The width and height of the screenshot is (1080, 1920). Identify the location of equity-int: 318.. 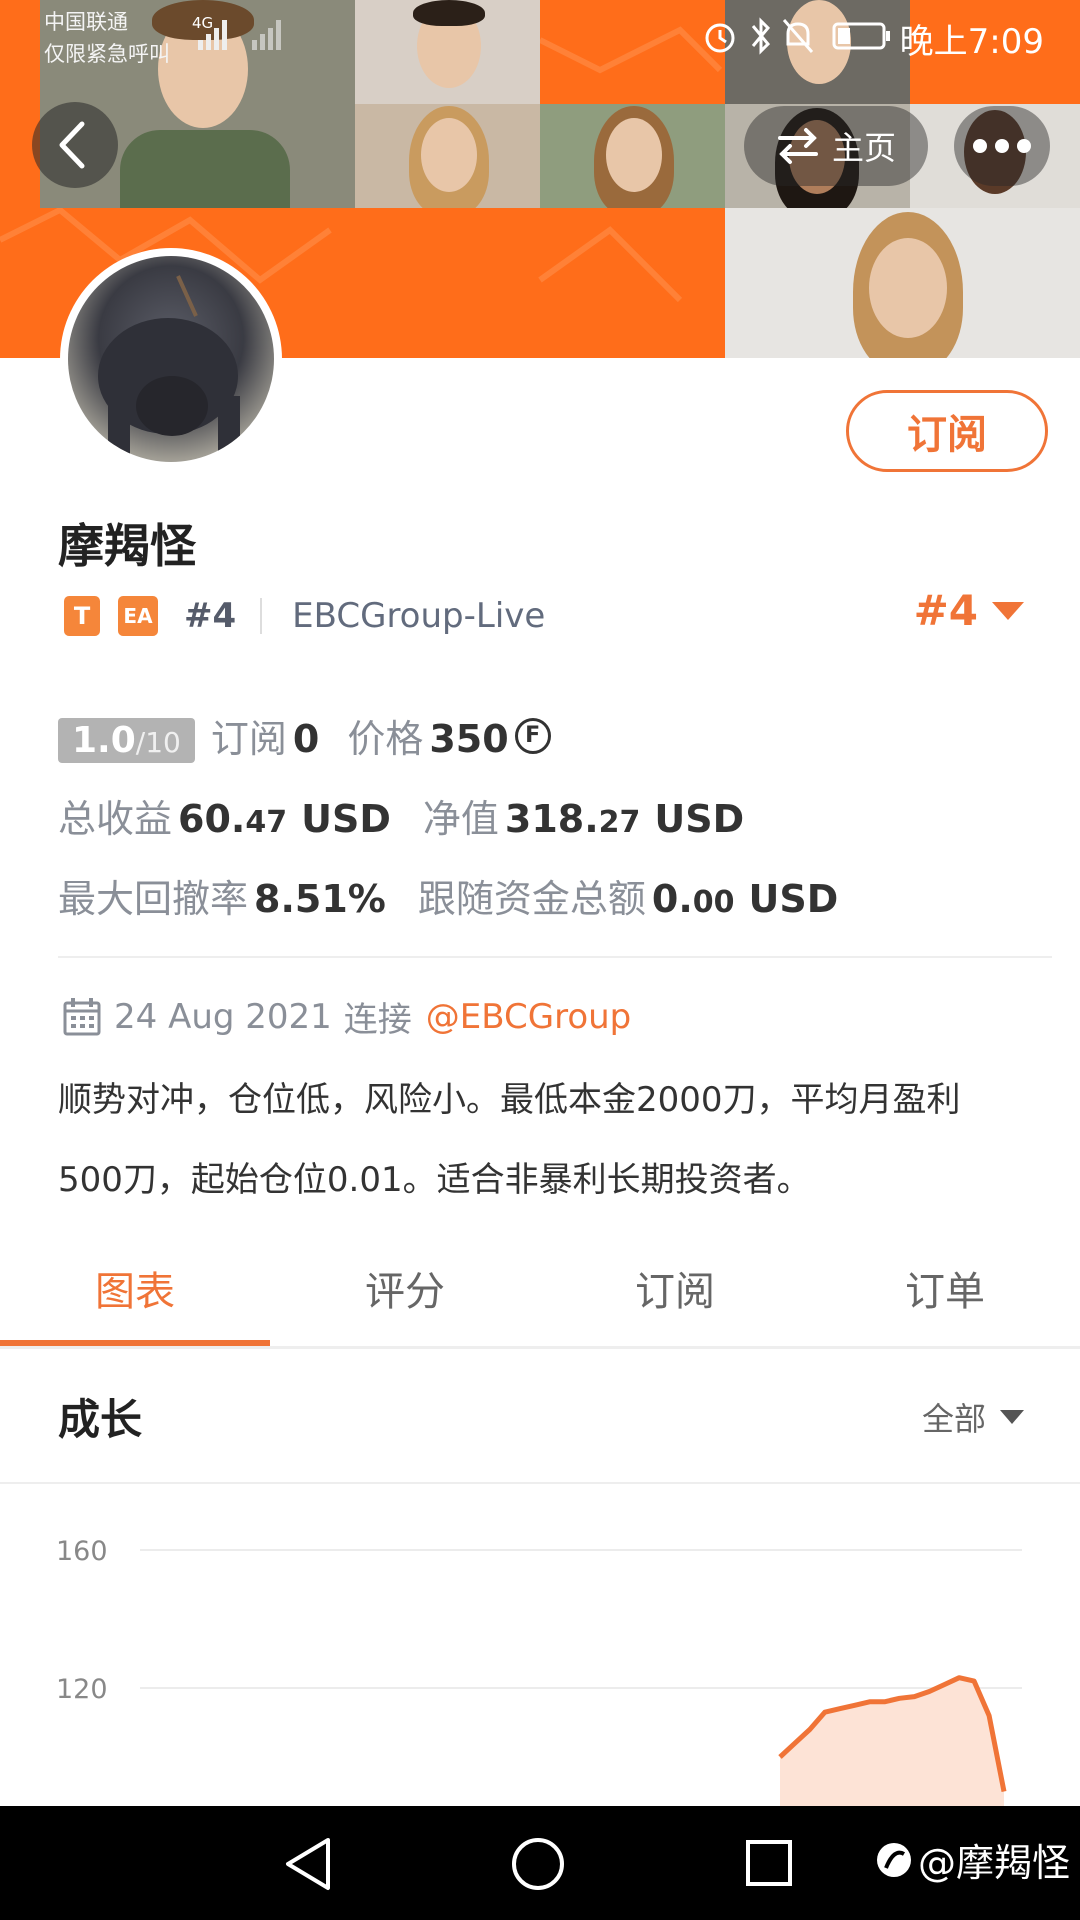
(551, 819).